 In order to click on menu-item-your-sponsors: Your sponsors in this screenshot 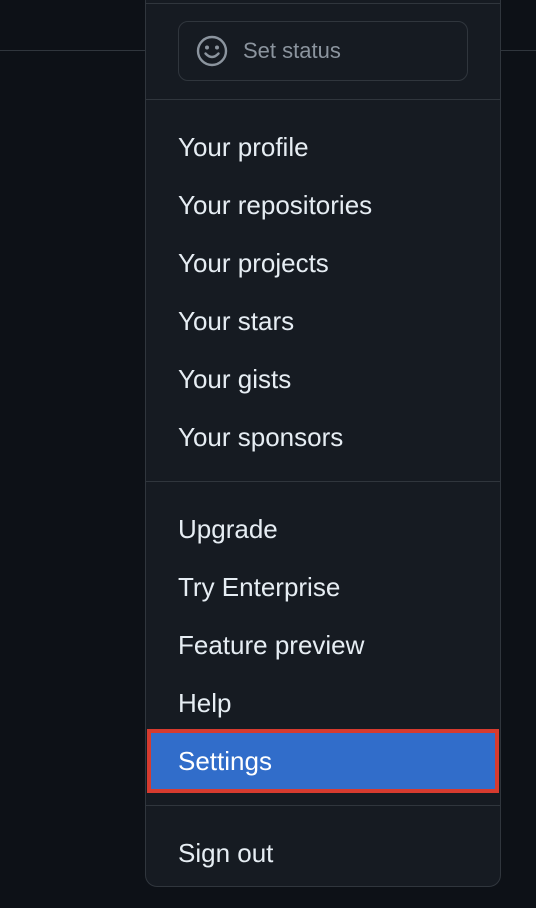, I will do `click(323, 437)`.